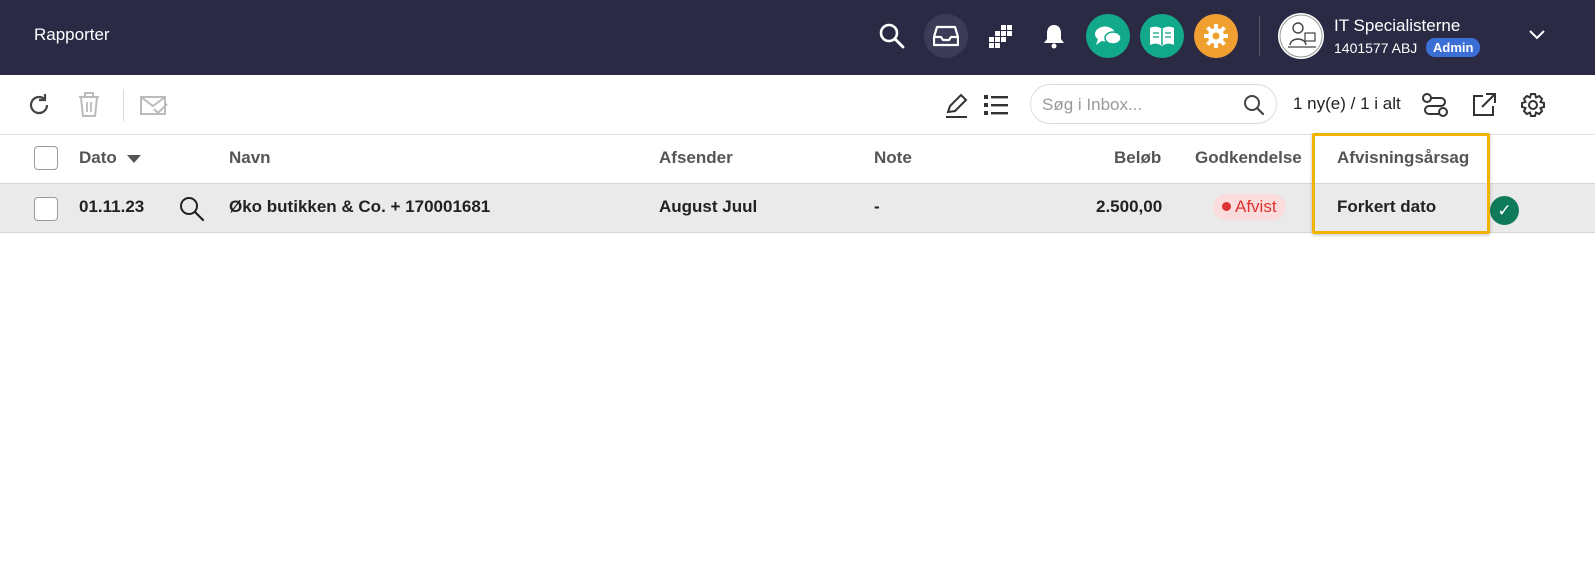 This screenshot has height=574, width=1595. Describe the element at coordinates (1504, 210) in the screenshot. I see `check-icon: ✓` at that location.